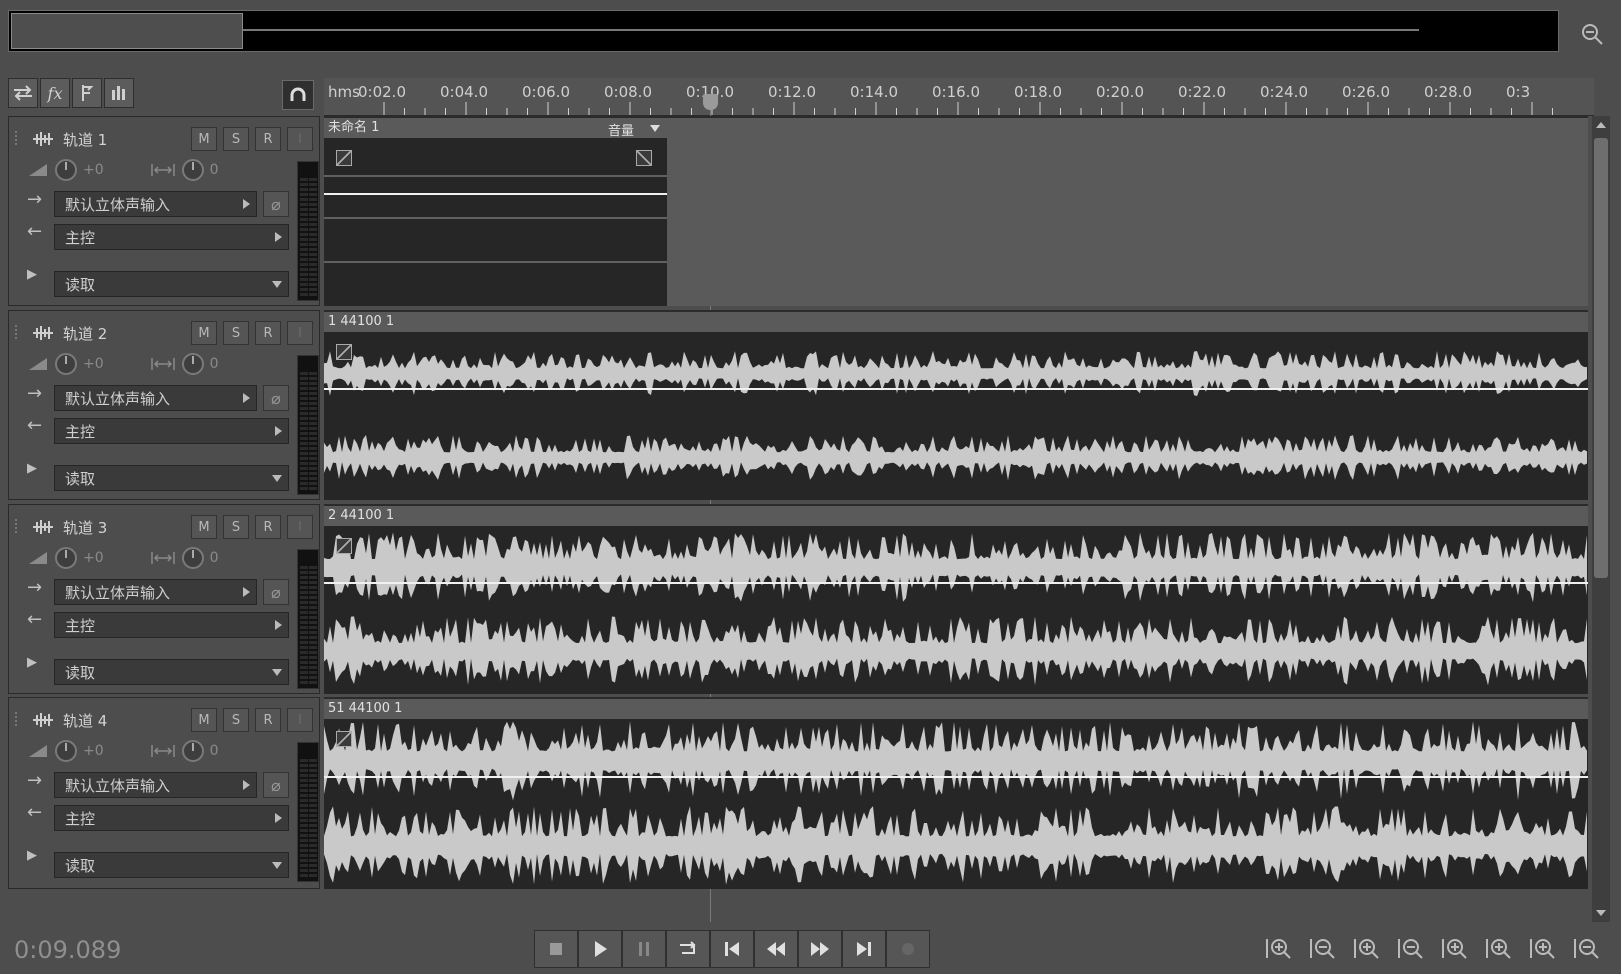  Describe the element at coordinates (710, 102) in the screenshot. I see `playhead-handle` at that location.